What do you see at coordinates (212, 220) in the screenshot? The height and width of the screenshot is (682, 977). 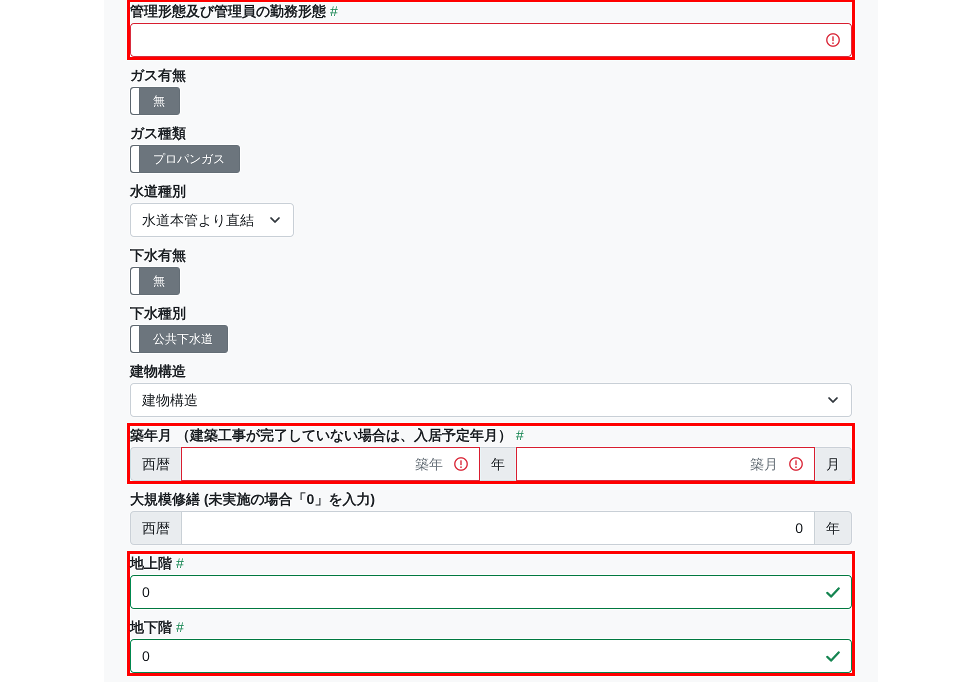 I see `select-dropdown: 水道本管より直結` at bounding box center [212, 220].